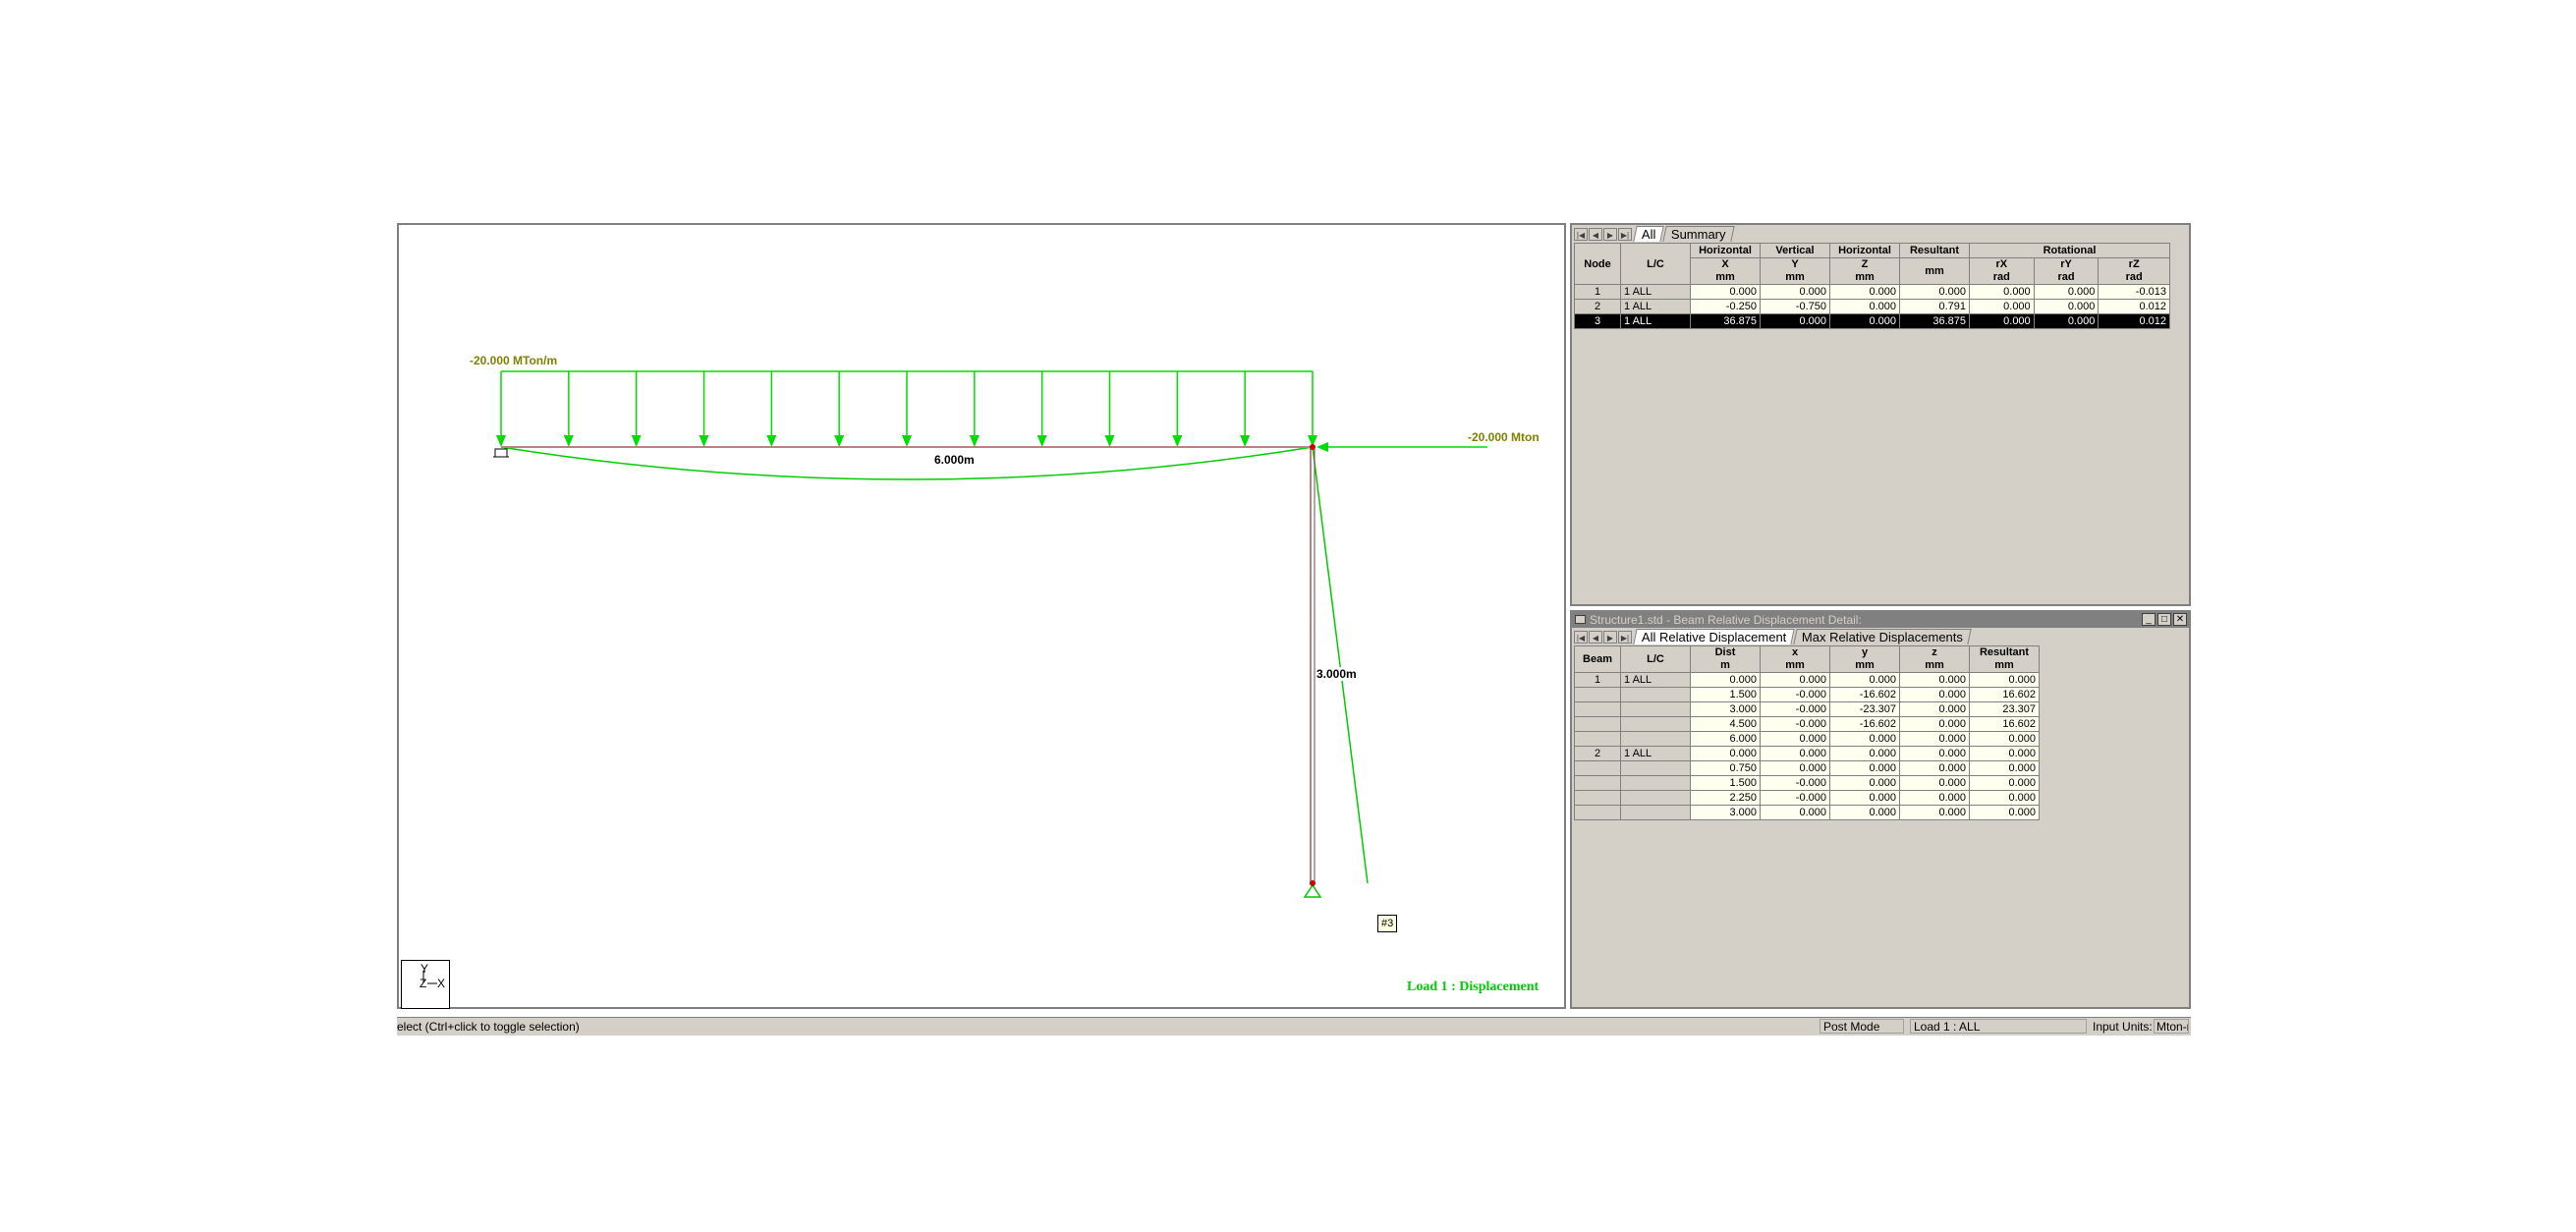 The height and width of the screenshot is (1232, 2576). What do you see at coordinates (1725, 659) in the screenshot?
I see `beam-header: Dist m` at bounding box center [1725, 659].